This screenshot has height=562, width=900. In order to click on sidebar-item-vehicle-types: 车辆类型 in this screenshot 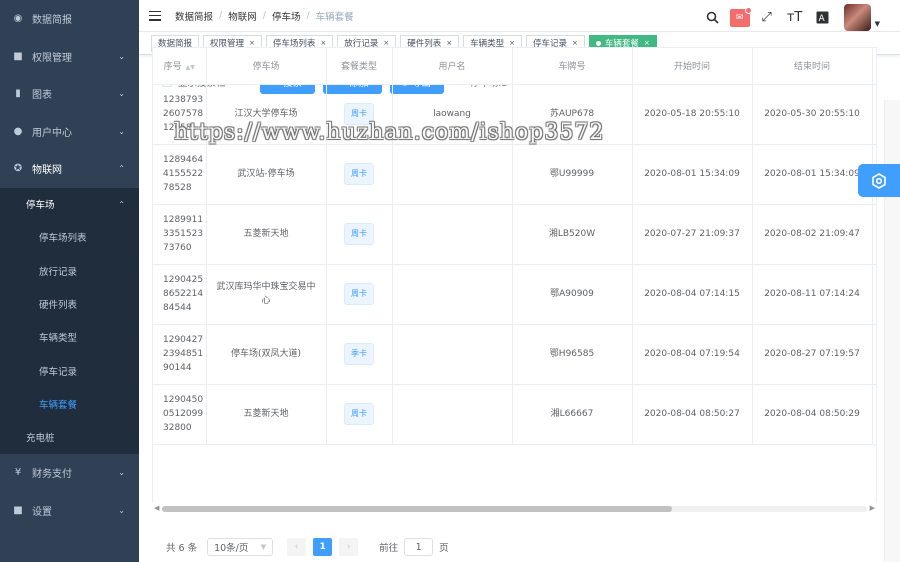, I will do `click(69, 337)`.